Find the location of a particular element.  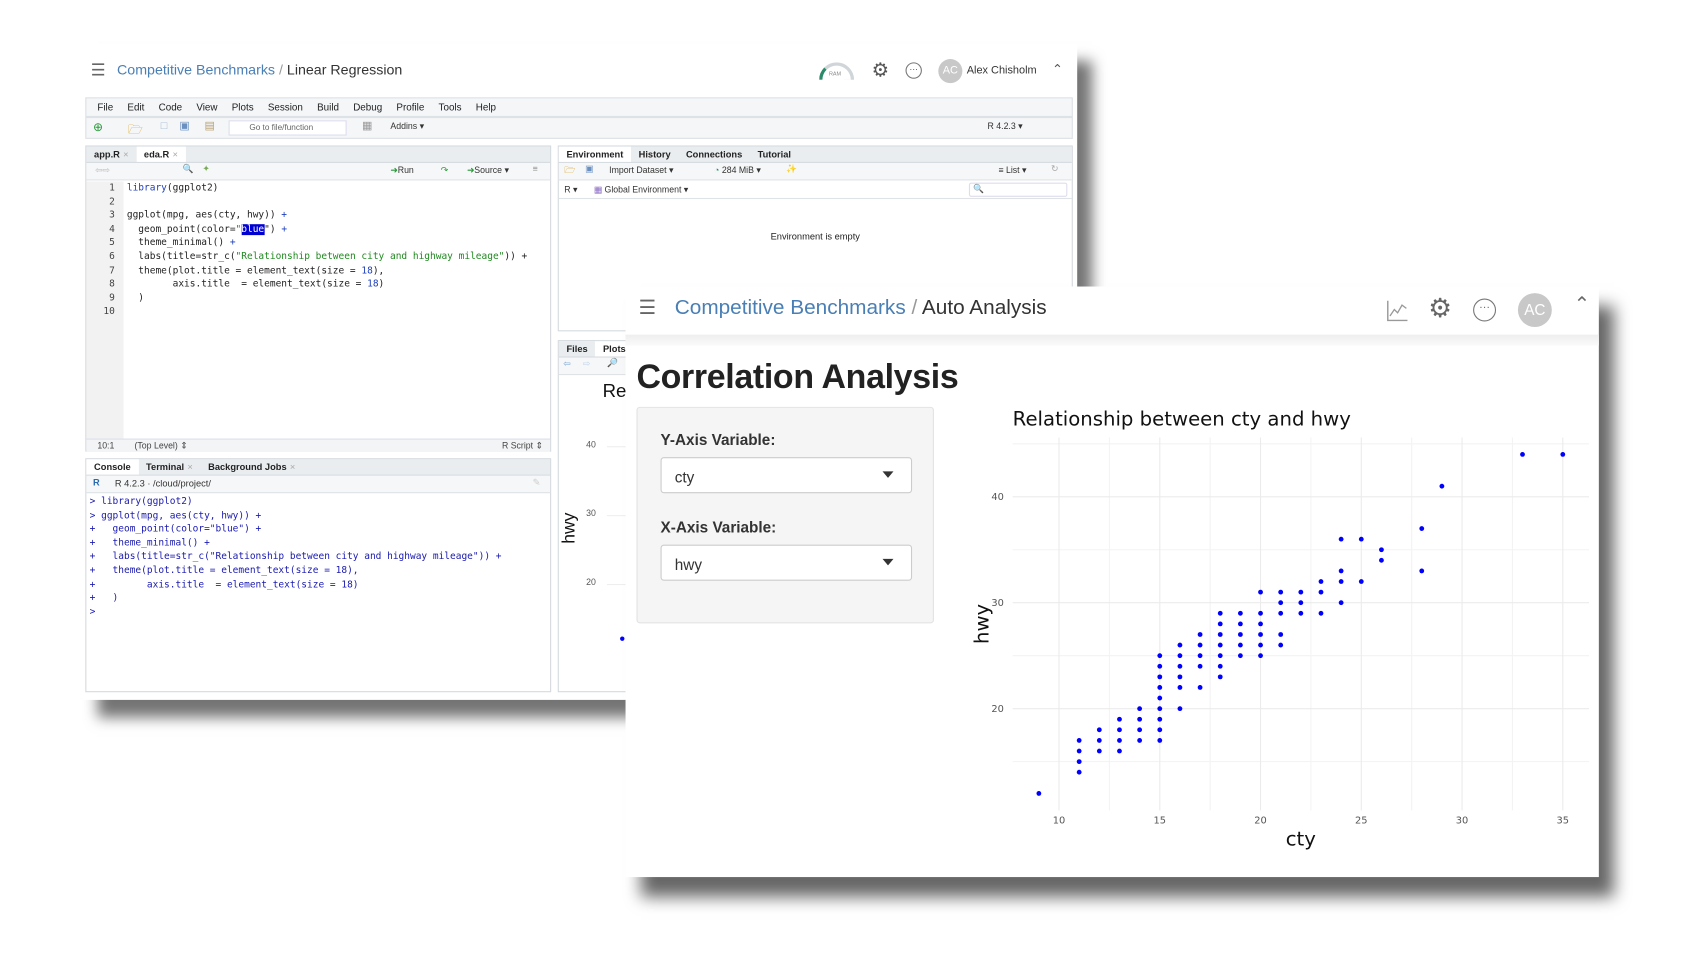

next-plot-icon: ⇨ is located at coordinates (586, 364).